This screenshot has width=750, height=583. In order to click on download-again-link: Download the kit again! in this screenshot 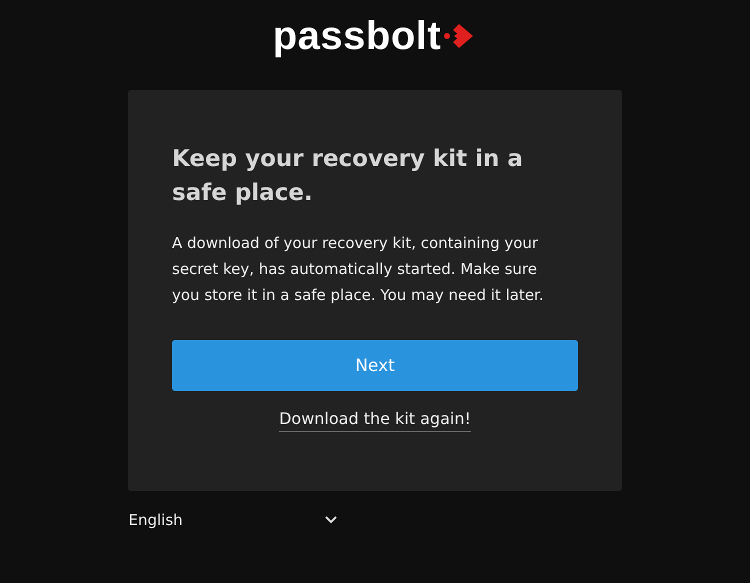, I will do `click(375, 420)`.